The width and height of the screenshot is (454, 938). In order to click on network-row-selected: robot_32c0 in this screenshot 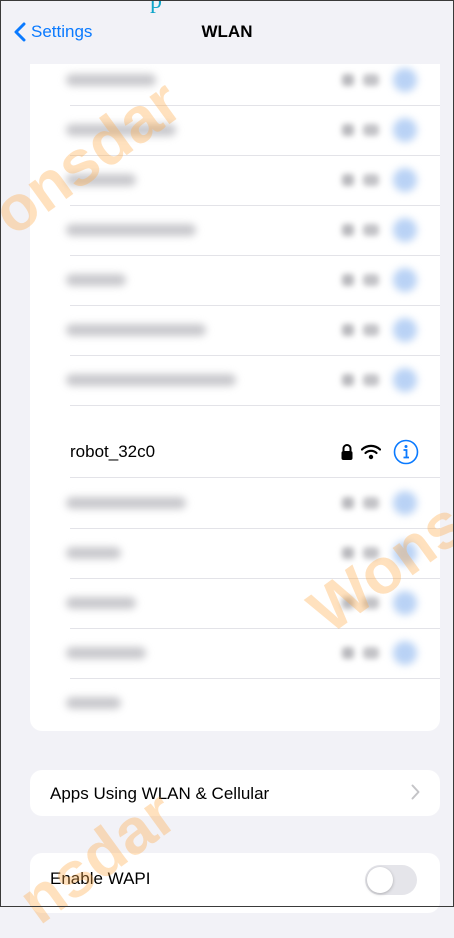, I will do `click(235, 453)`.